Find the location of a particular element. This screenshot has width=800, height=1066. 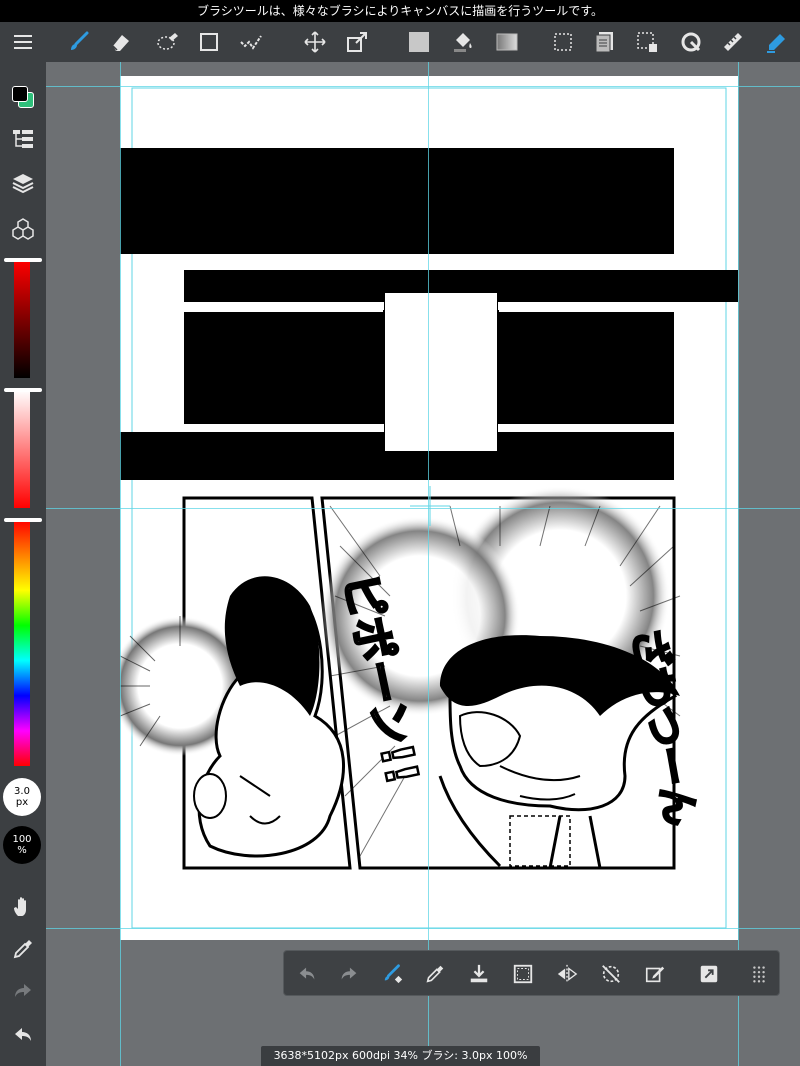

select-pen-icon is located at coordinates (251, 42).